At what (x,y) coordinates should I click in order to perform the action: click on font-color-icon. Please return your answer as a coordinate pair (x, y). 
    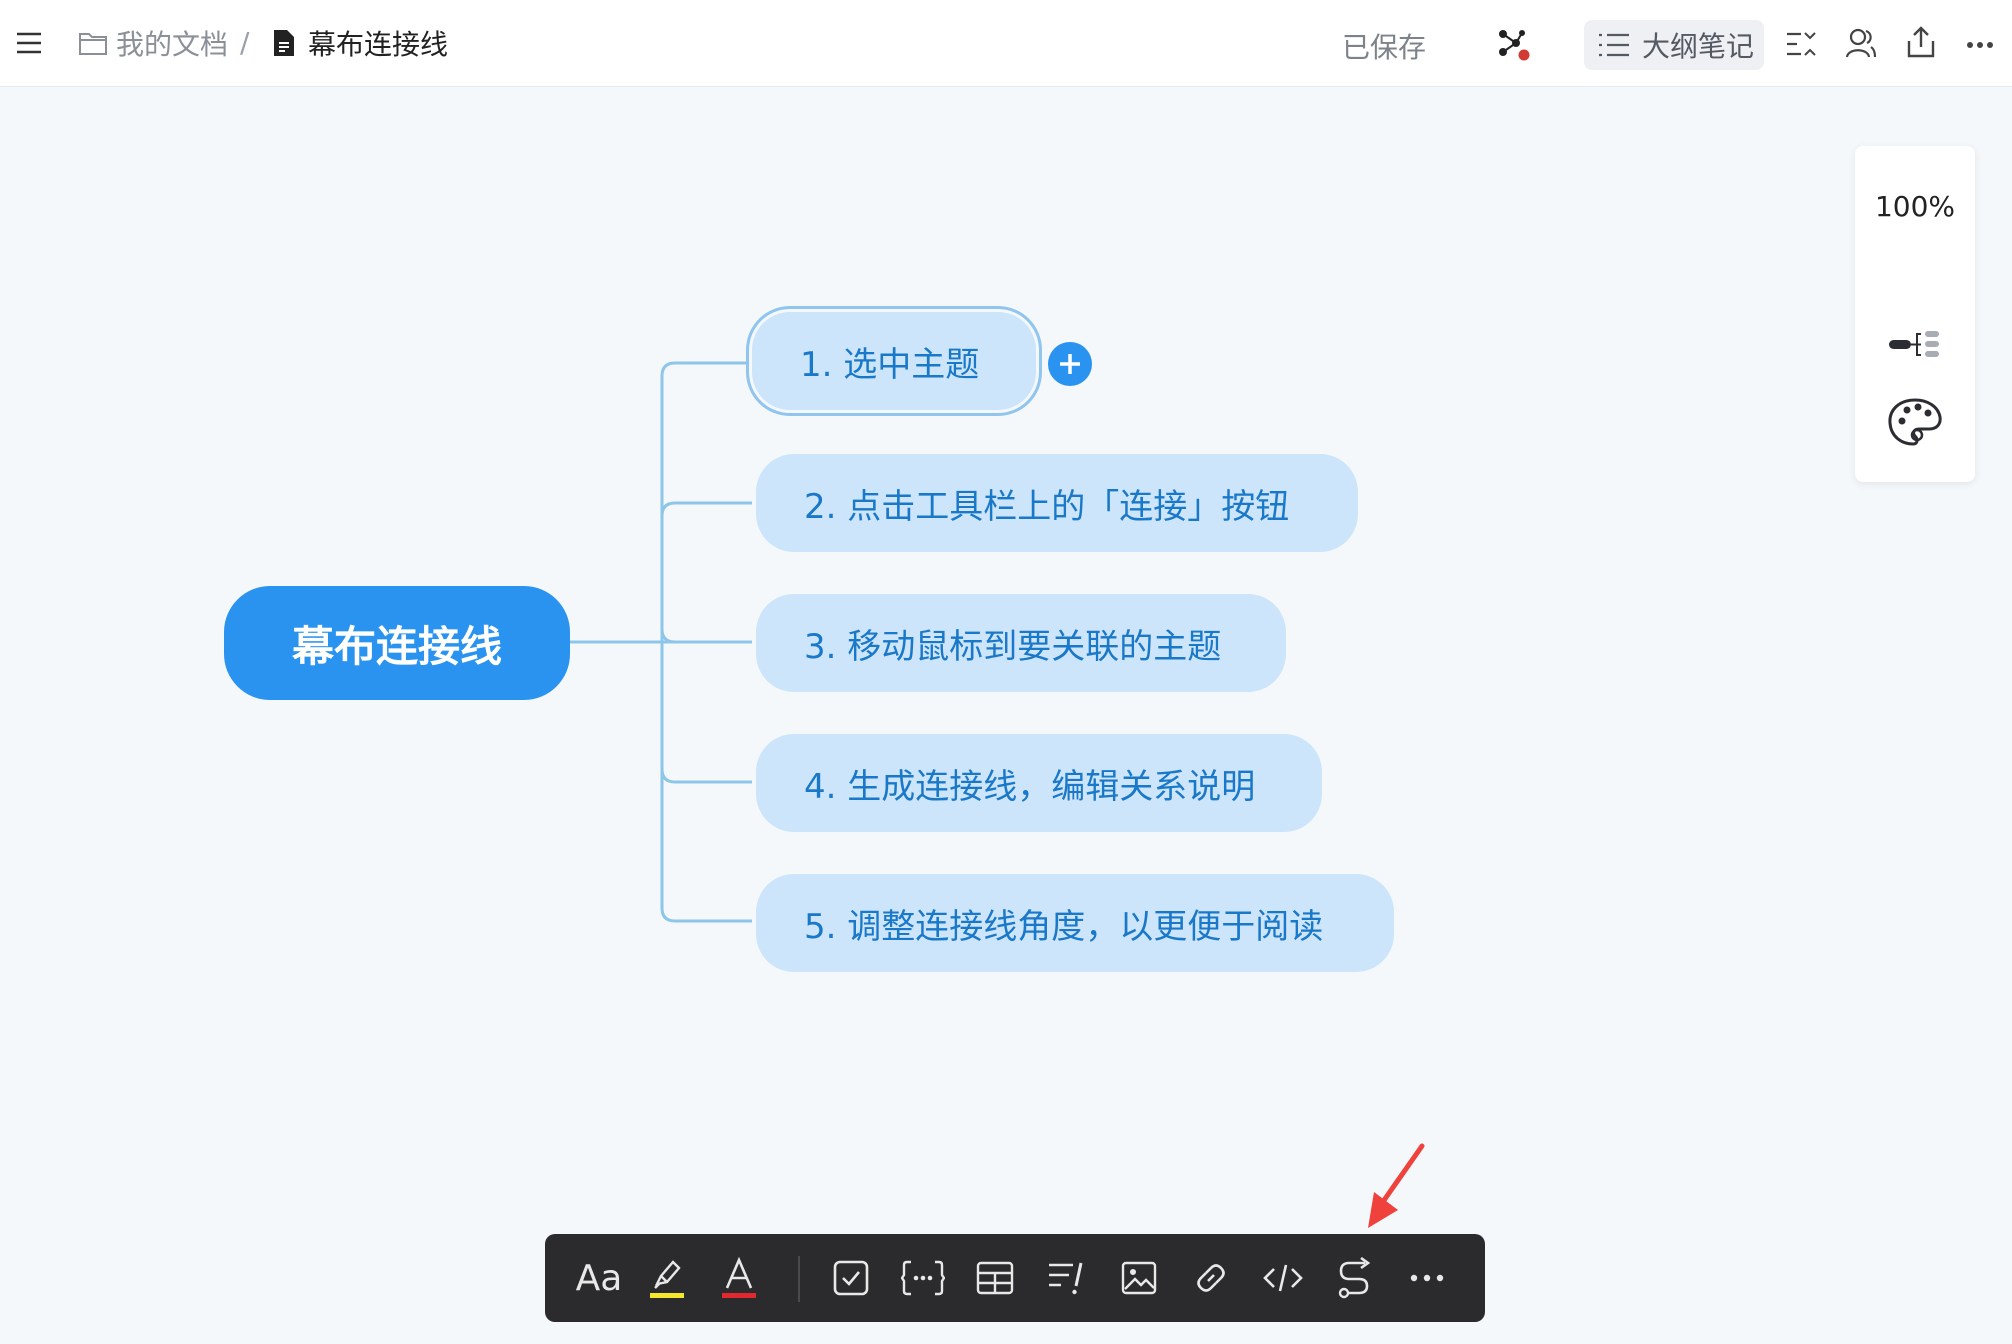
    Looking at the image, I should click on (739, 1277).